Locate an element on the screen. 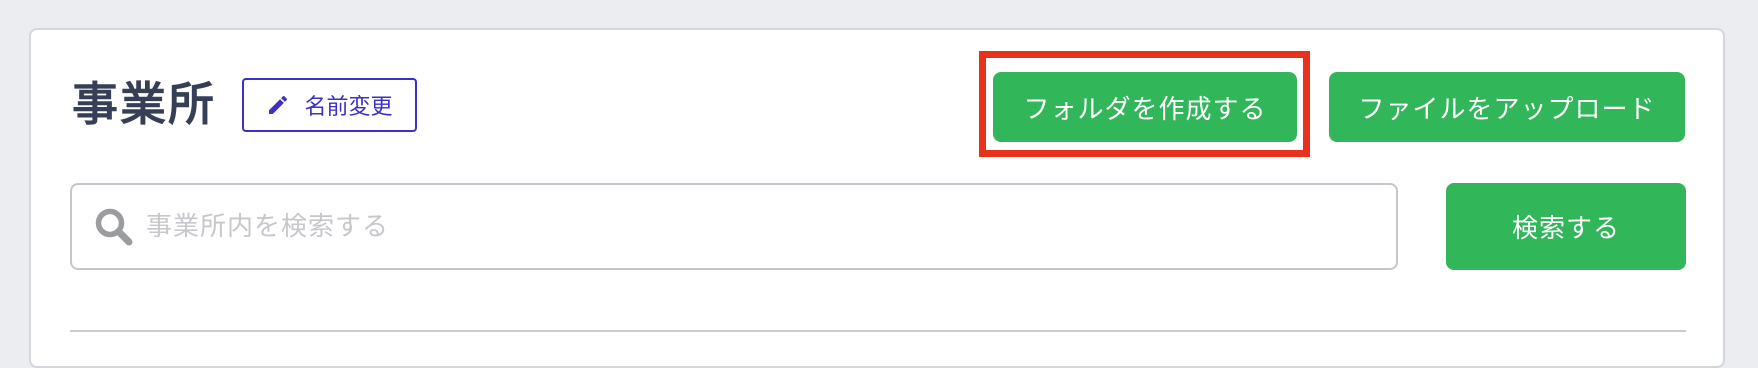 Image resolution: width=1758 pixels, height=368 pixels. divider is located at coordinates (878, 331).